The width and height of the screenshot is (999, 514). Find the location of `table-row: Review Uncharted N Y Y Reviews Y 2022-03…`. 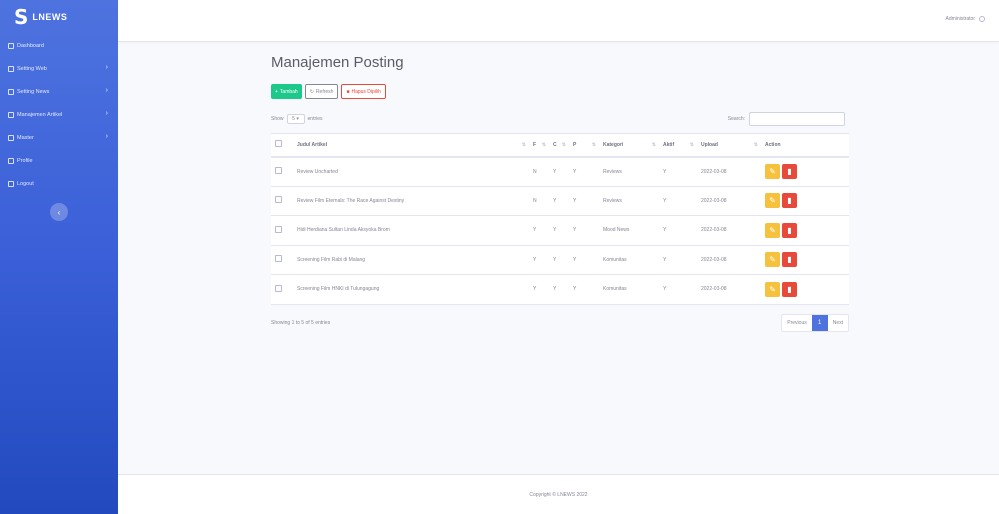

table-row: Review Uncharted N Y Y Reviews Y 2022-03… is located at coordinates (560, 171).